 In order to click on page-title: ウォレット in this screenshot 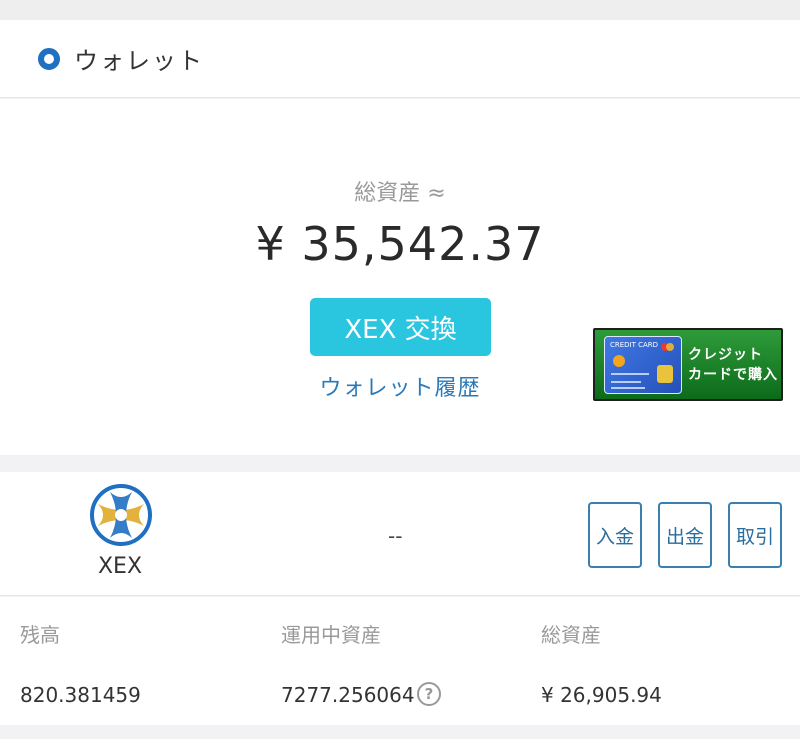, I will do `click(139, 61)`.